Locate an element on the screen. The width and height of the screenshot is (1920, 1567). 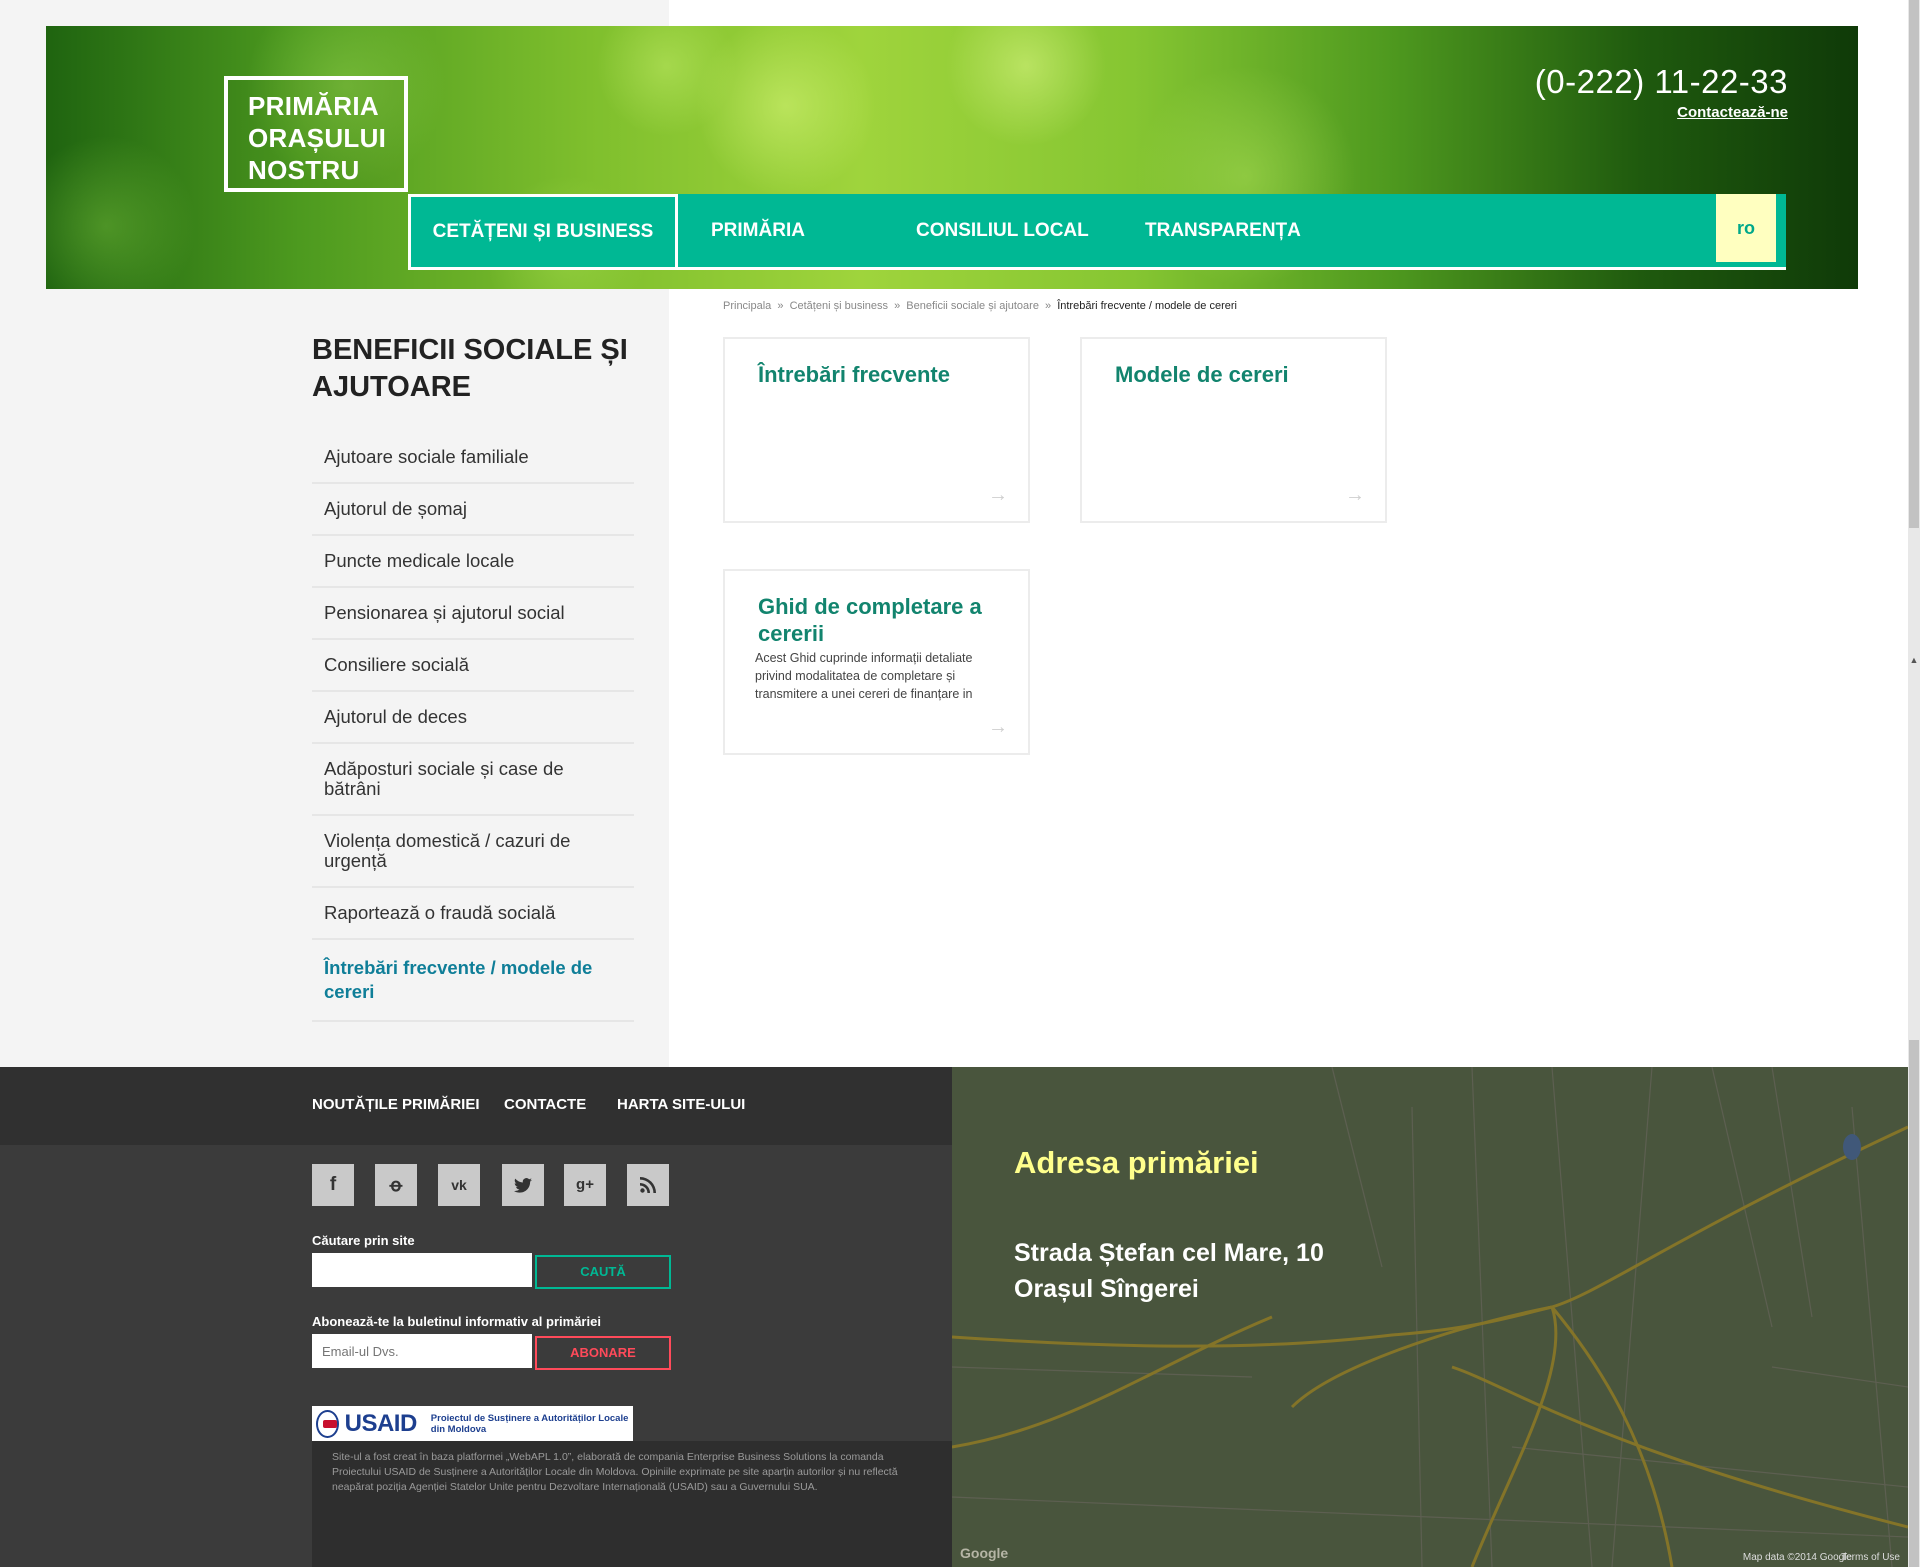
logo-line: ORAȘULUI is located at coordinates (317, 138).